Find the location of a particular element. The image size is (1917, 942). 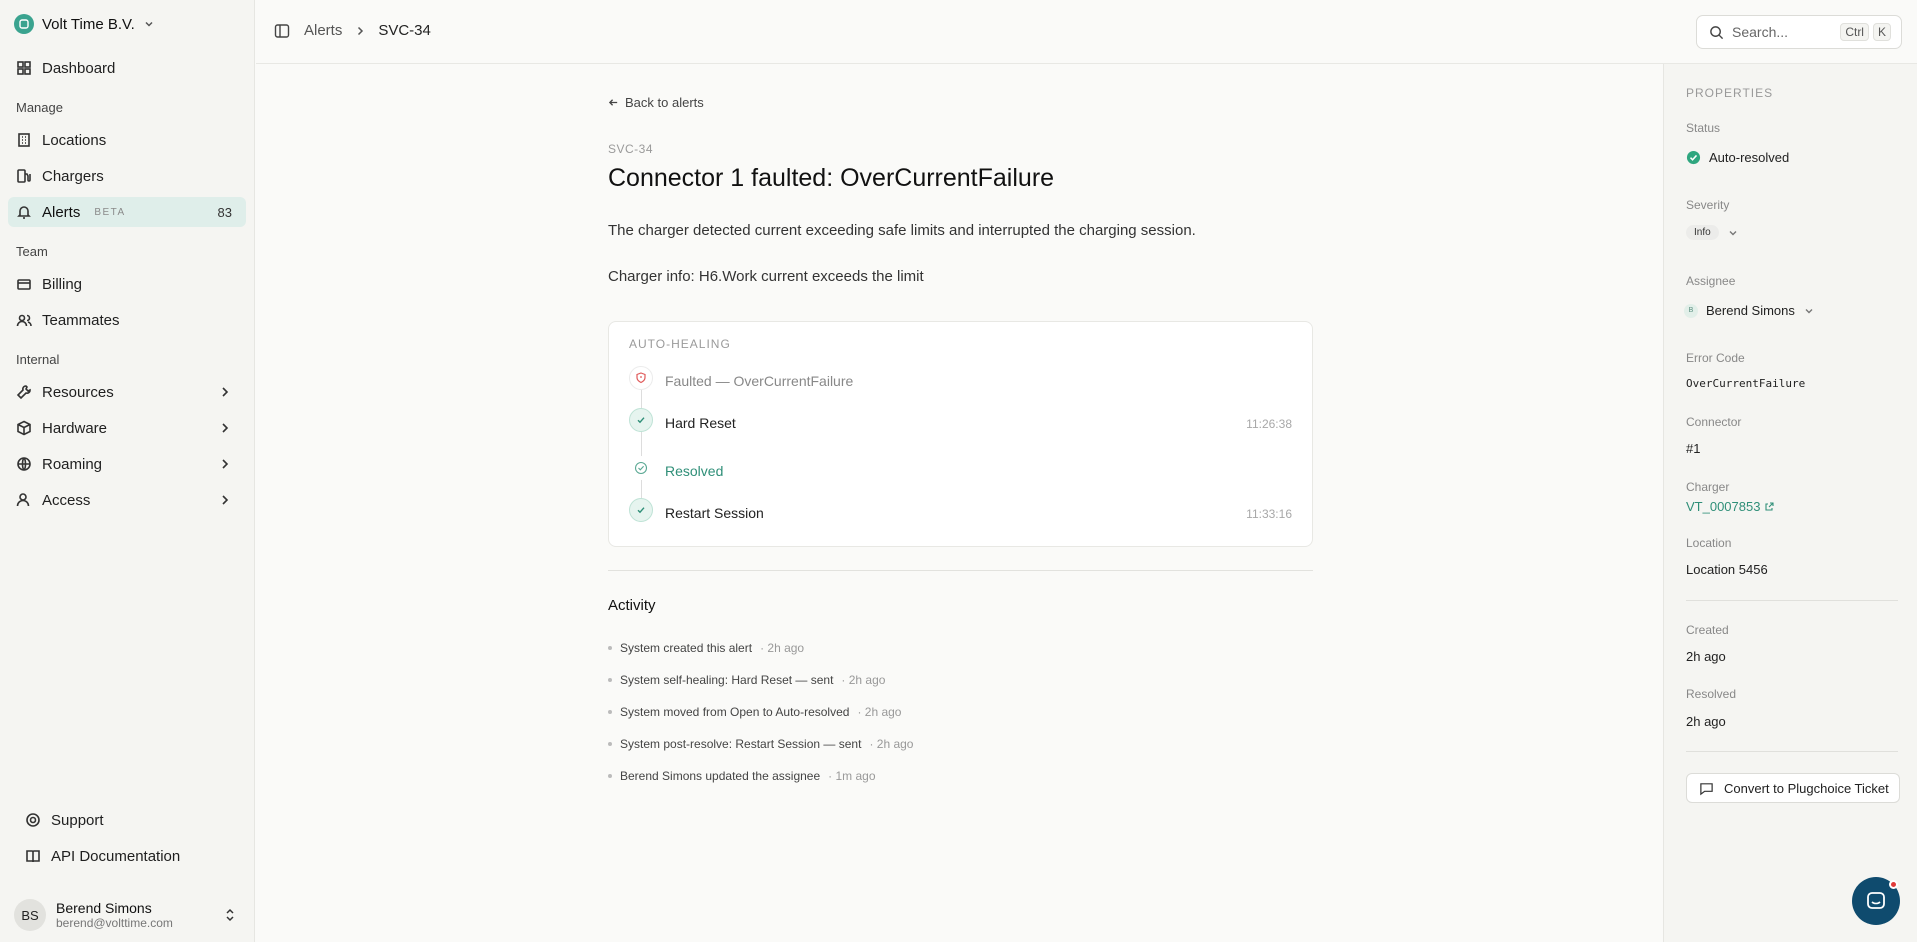

globe-icon is located at coordinates (24, 464).